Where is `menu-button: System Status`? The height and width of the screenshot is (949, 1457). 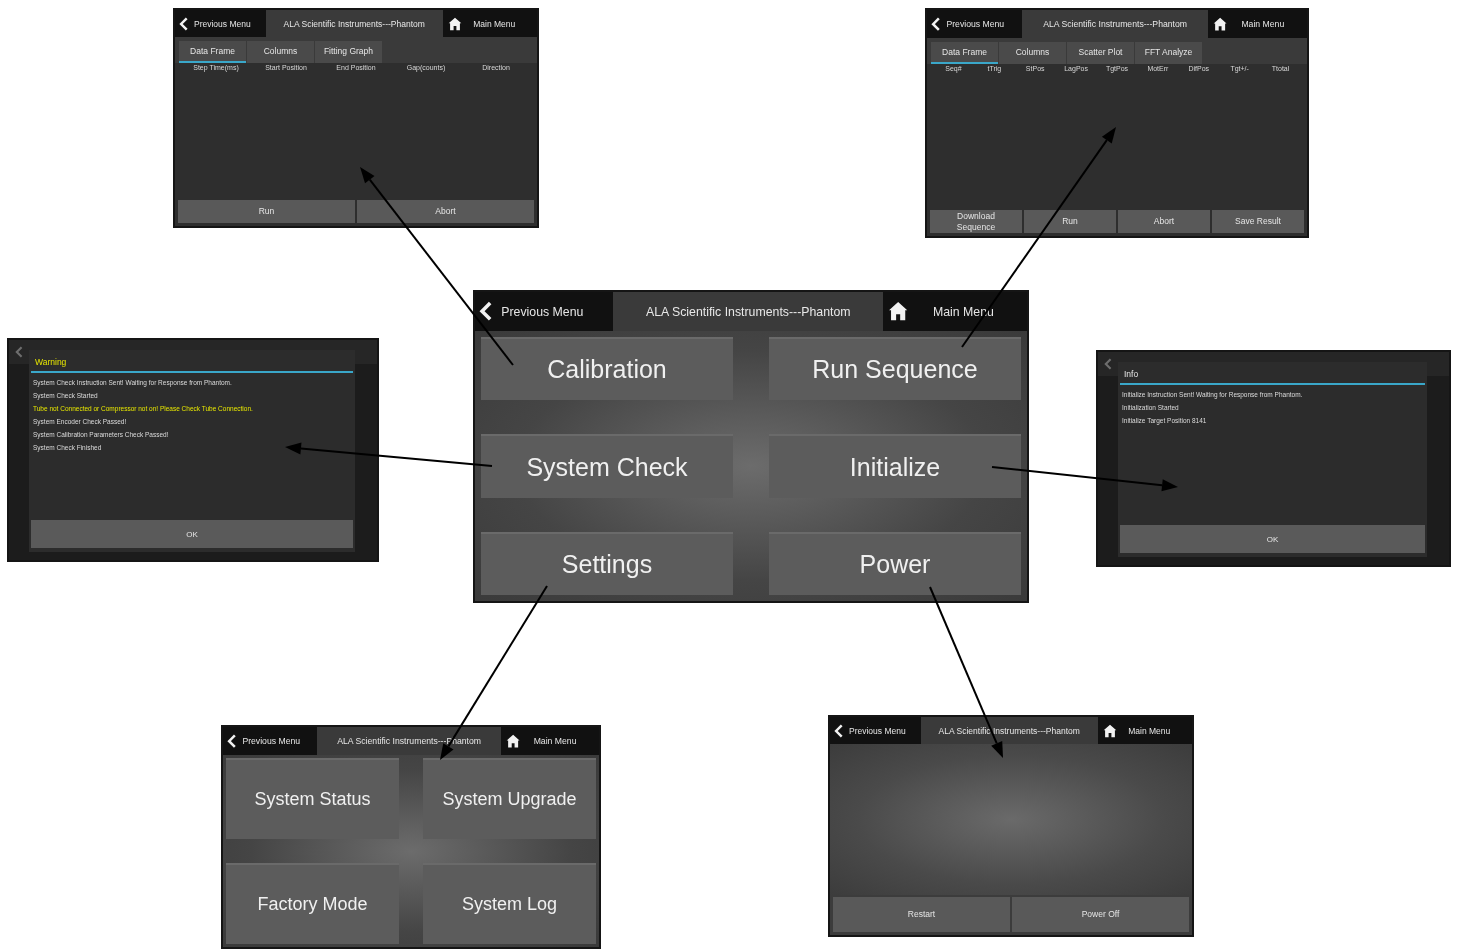 menu-button: System Status is located at coordinates (312, 798).